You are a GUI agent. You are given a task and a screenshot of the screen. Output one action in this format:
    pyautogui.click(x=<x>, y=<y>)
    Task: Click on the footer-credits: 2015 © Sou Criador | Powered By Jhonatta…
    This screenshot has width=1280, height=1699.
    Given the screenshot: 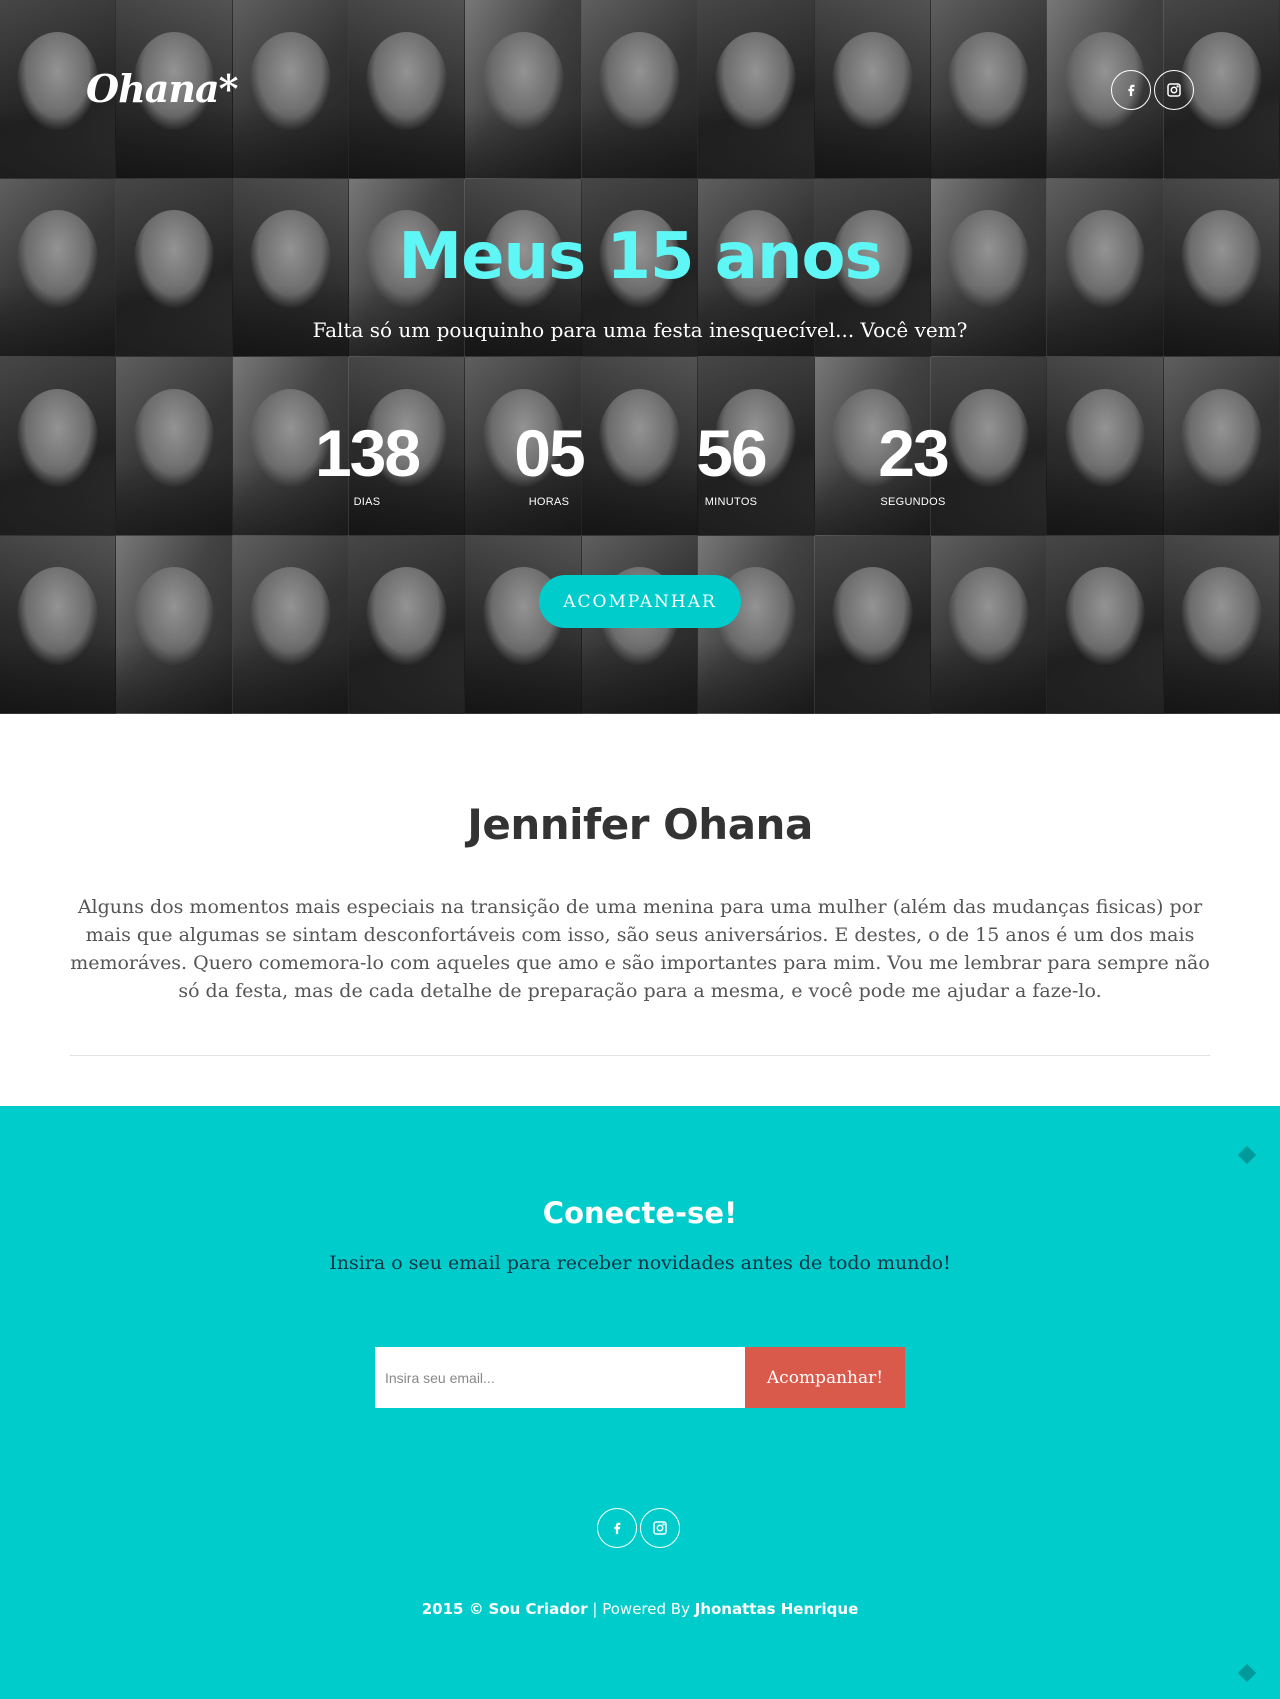 What is the action you would take?
    pyautogui.click(x=640, y=1609)
    